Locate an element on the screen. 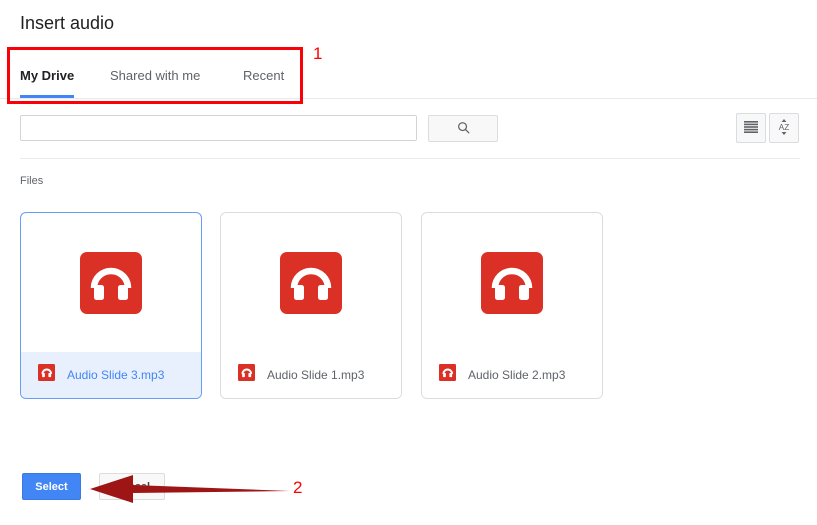 Image resolution: width=817 pixels, height=525 pixels. search-button is located at coordinates (463, 128).